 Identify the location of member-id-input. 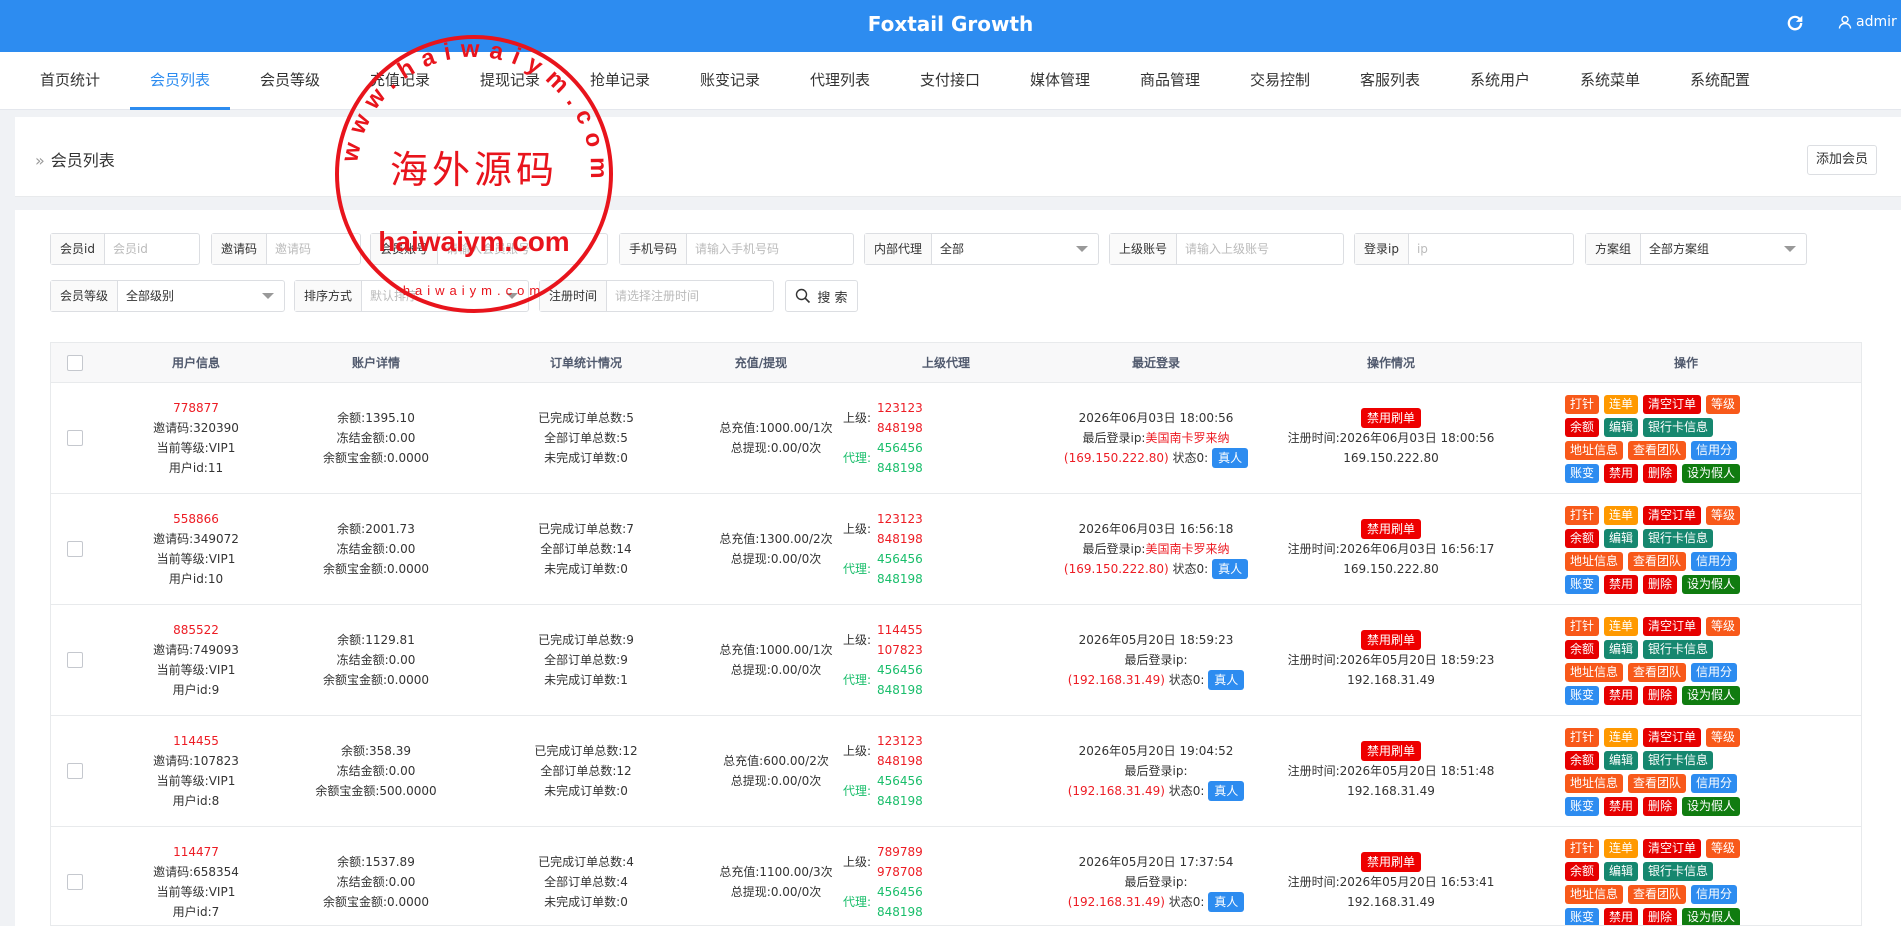
(151, 249).